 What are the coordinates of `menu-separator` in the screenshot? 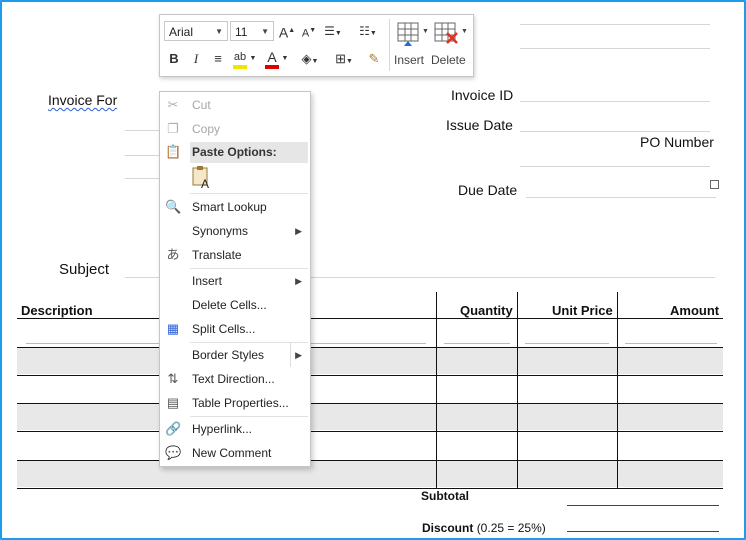 It's located at (249, 193).